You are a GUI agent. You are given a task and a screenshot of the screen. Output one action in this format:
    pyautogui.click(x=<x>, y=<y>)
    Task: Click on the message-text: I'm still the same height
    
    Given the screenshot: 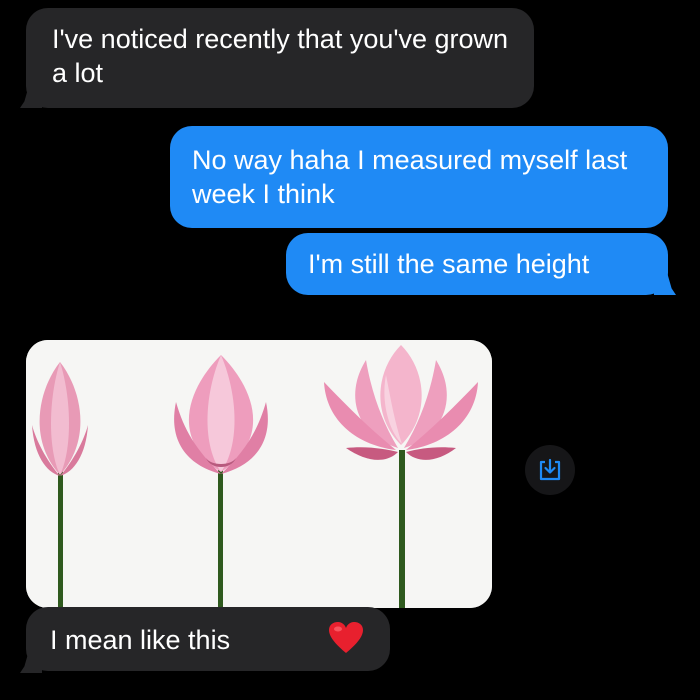 What is the action you would take?
    pyautogui.click(x=449, y=264)
    